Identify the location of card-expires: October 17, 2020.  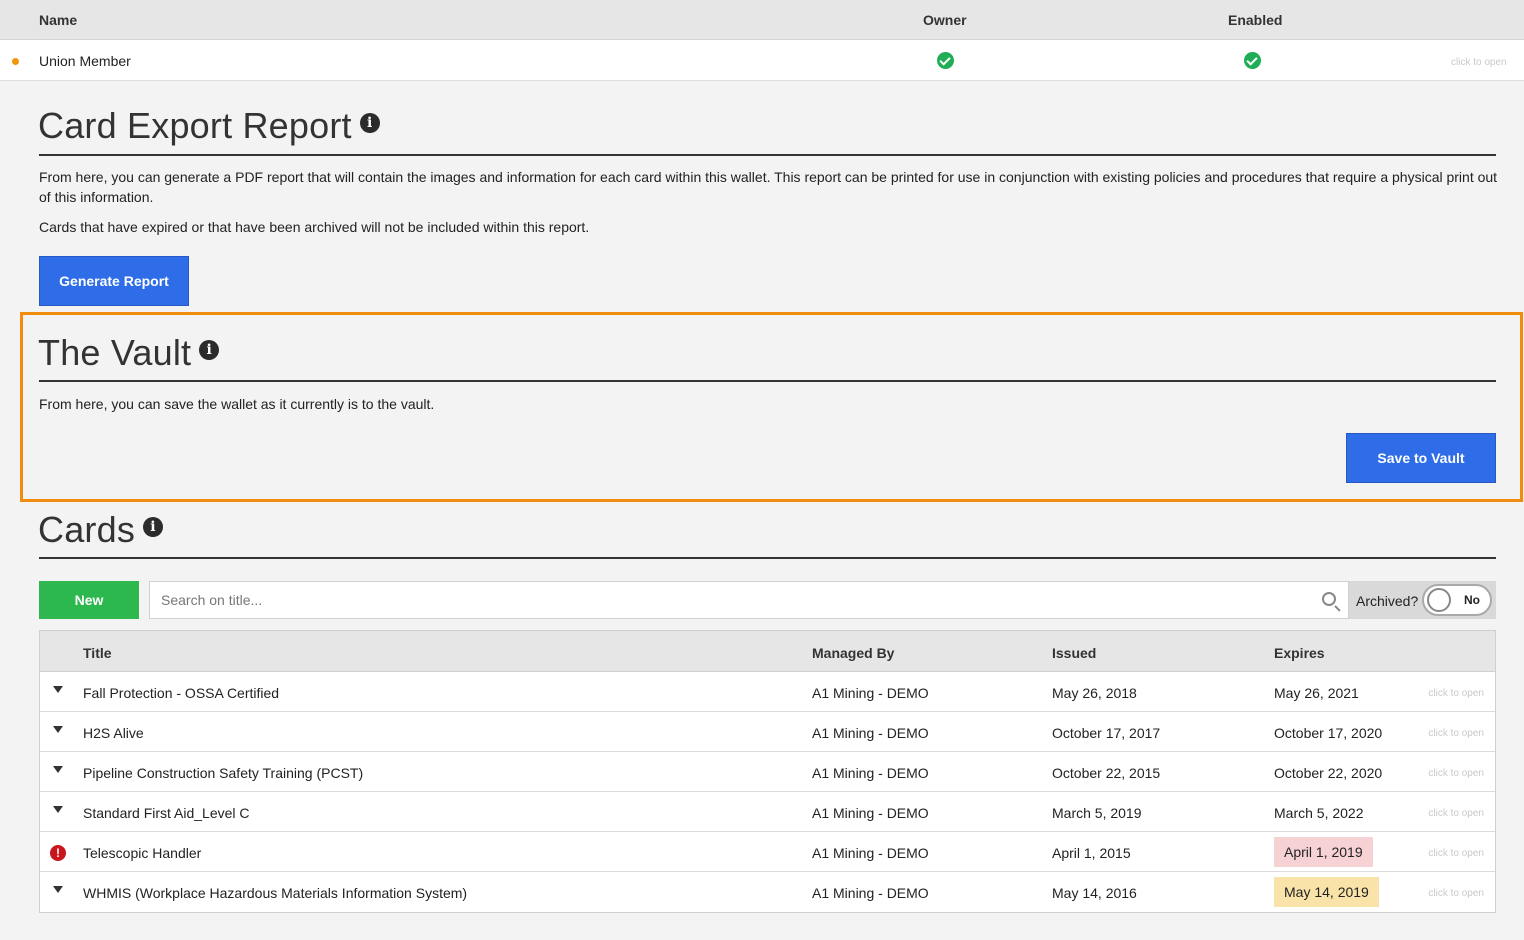
(1328, 733).